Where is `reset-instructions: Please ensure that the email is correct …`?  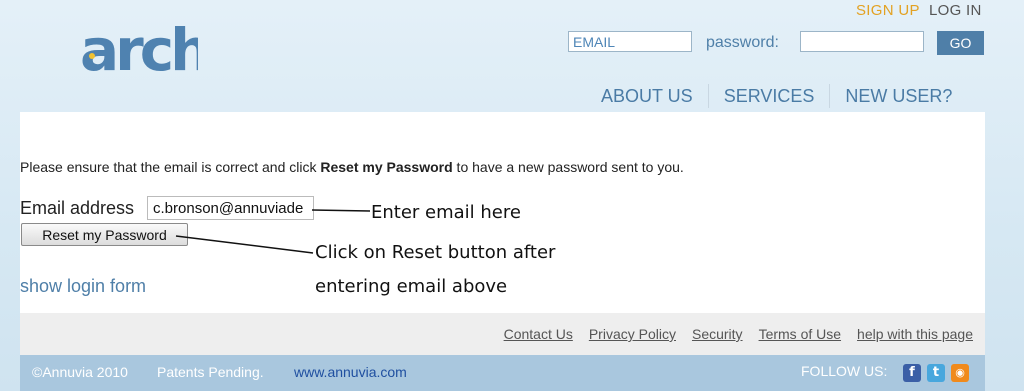 reset-instructions: Please ensure that the email is correct … is located at coordinates (352, 167).